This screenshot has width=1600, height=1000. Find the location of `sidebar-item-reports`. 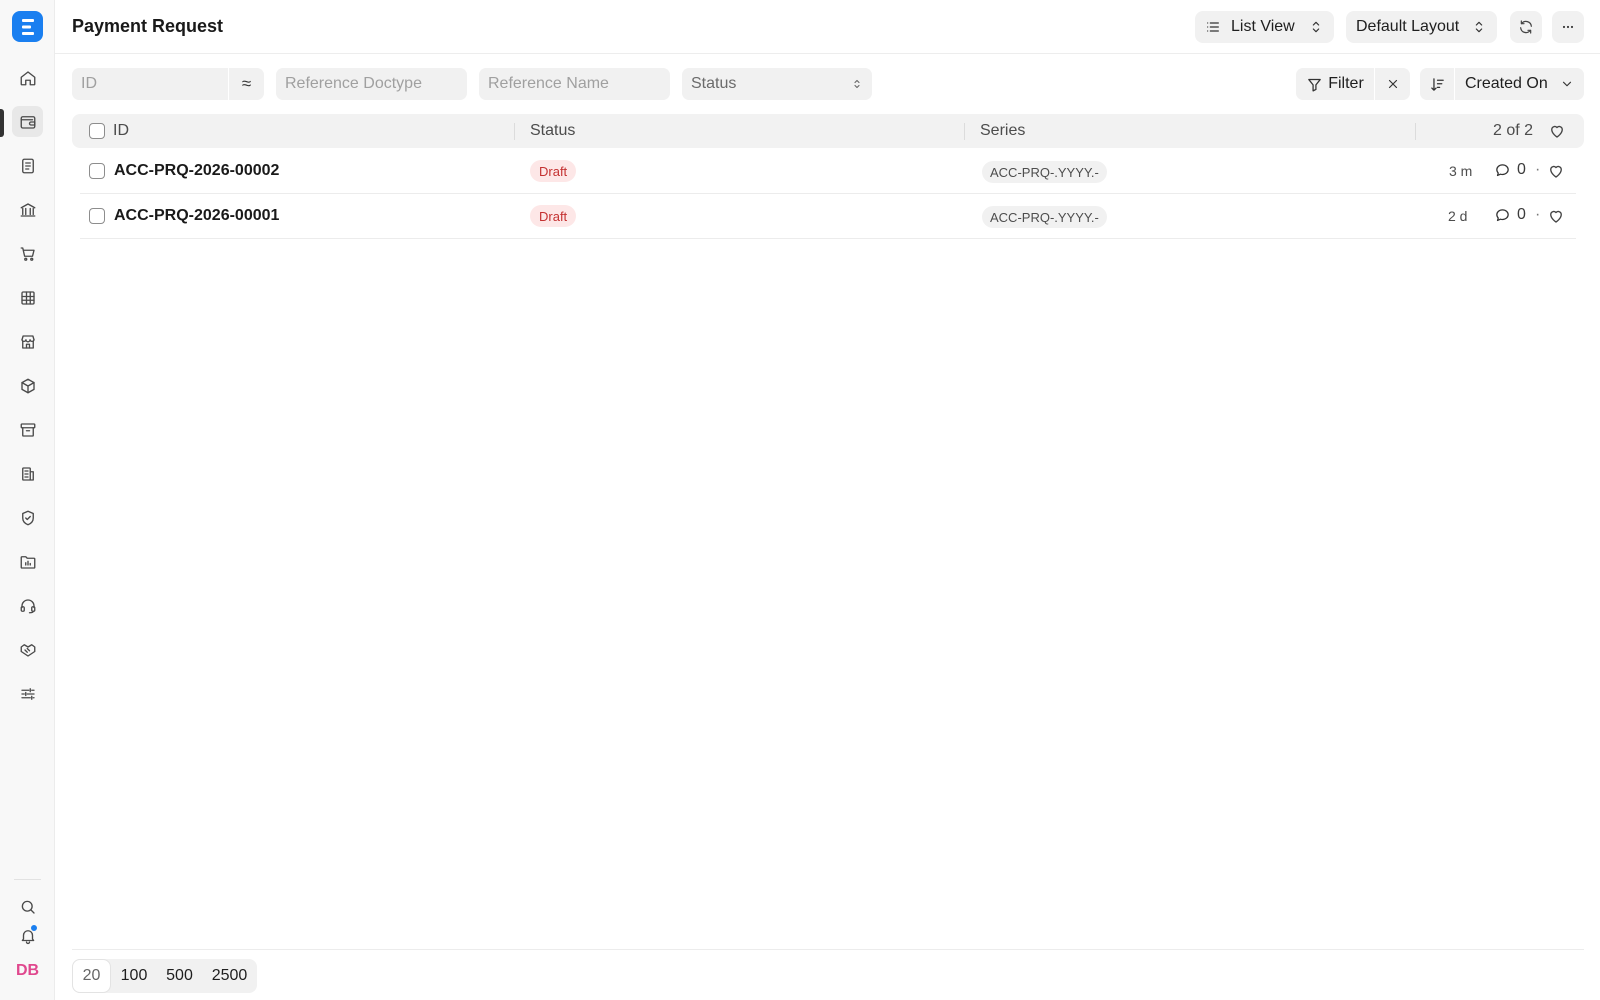

sidebar-item-reports is located at coordinates (27, 297).